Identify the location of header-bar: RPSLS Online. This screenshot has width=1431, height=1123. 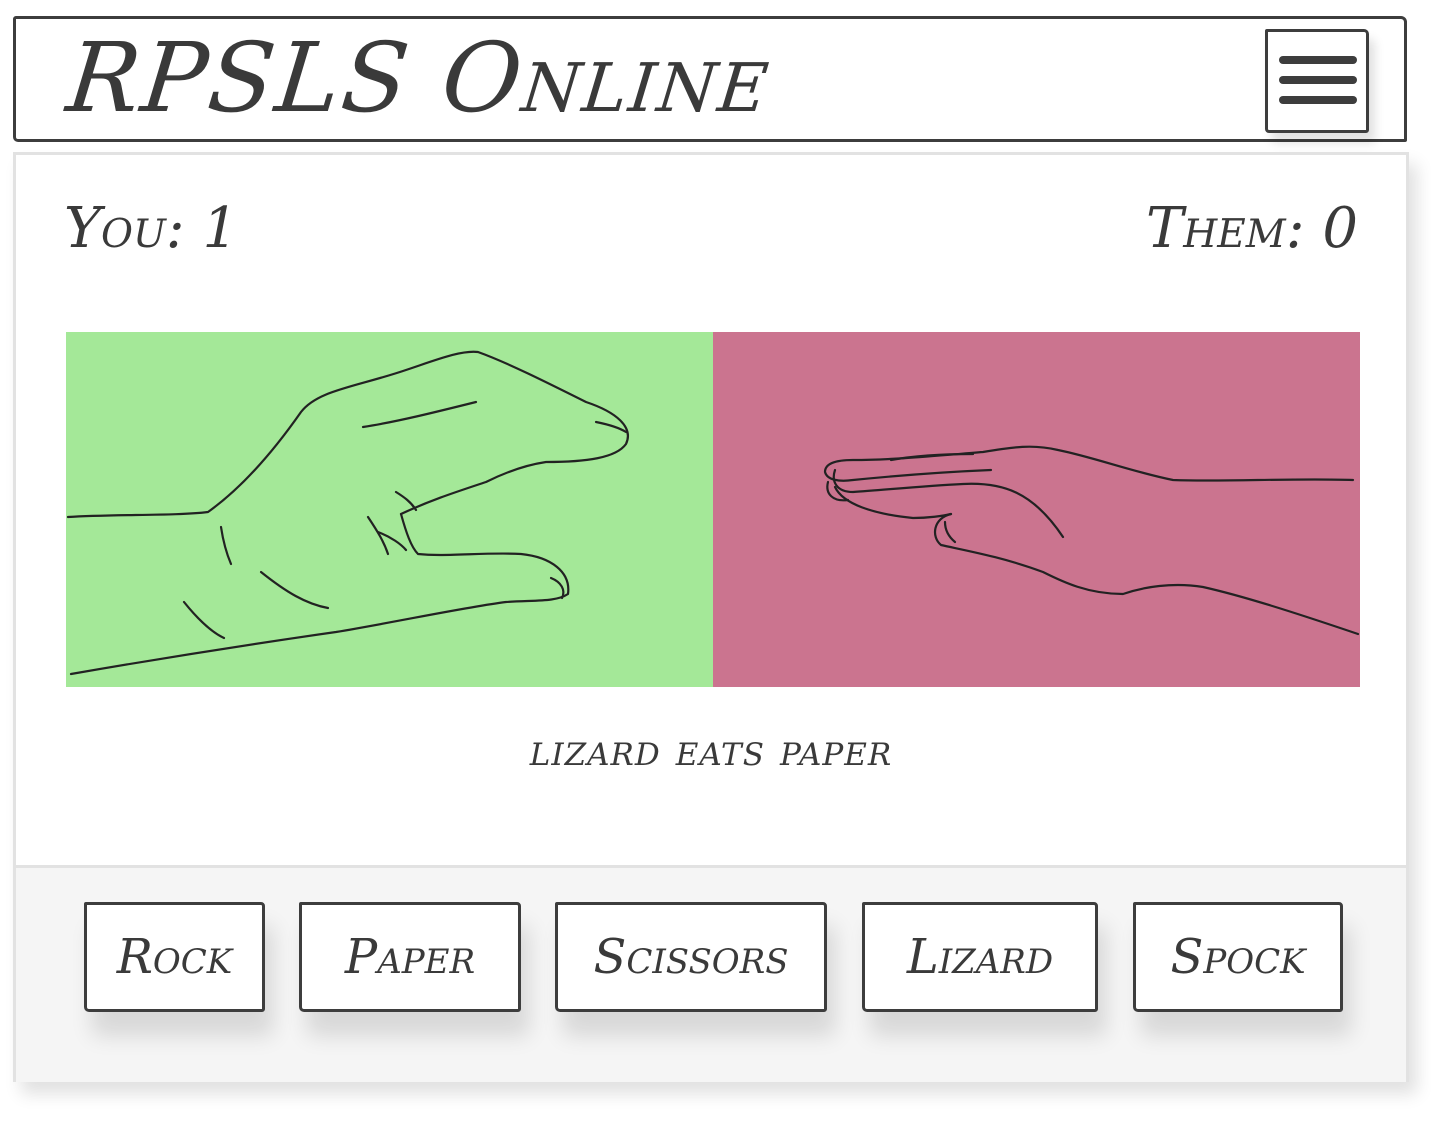
(710, 79).